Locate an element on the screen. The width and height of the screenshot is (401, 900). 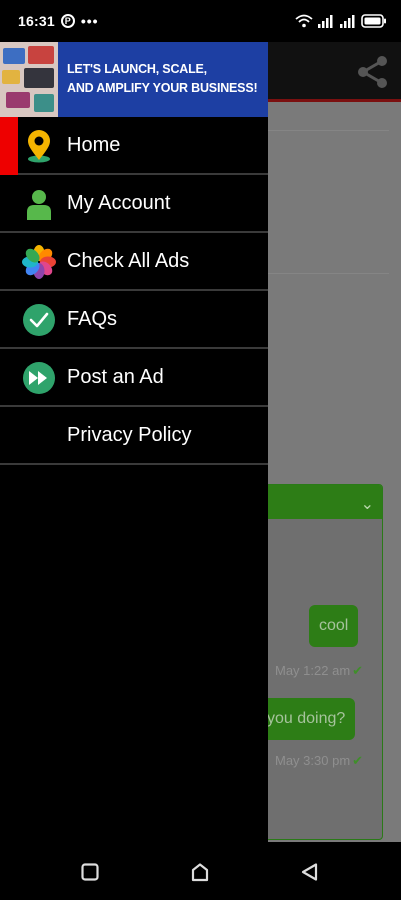
chat-bubble: you doing? is located at coordinates (306, 719).